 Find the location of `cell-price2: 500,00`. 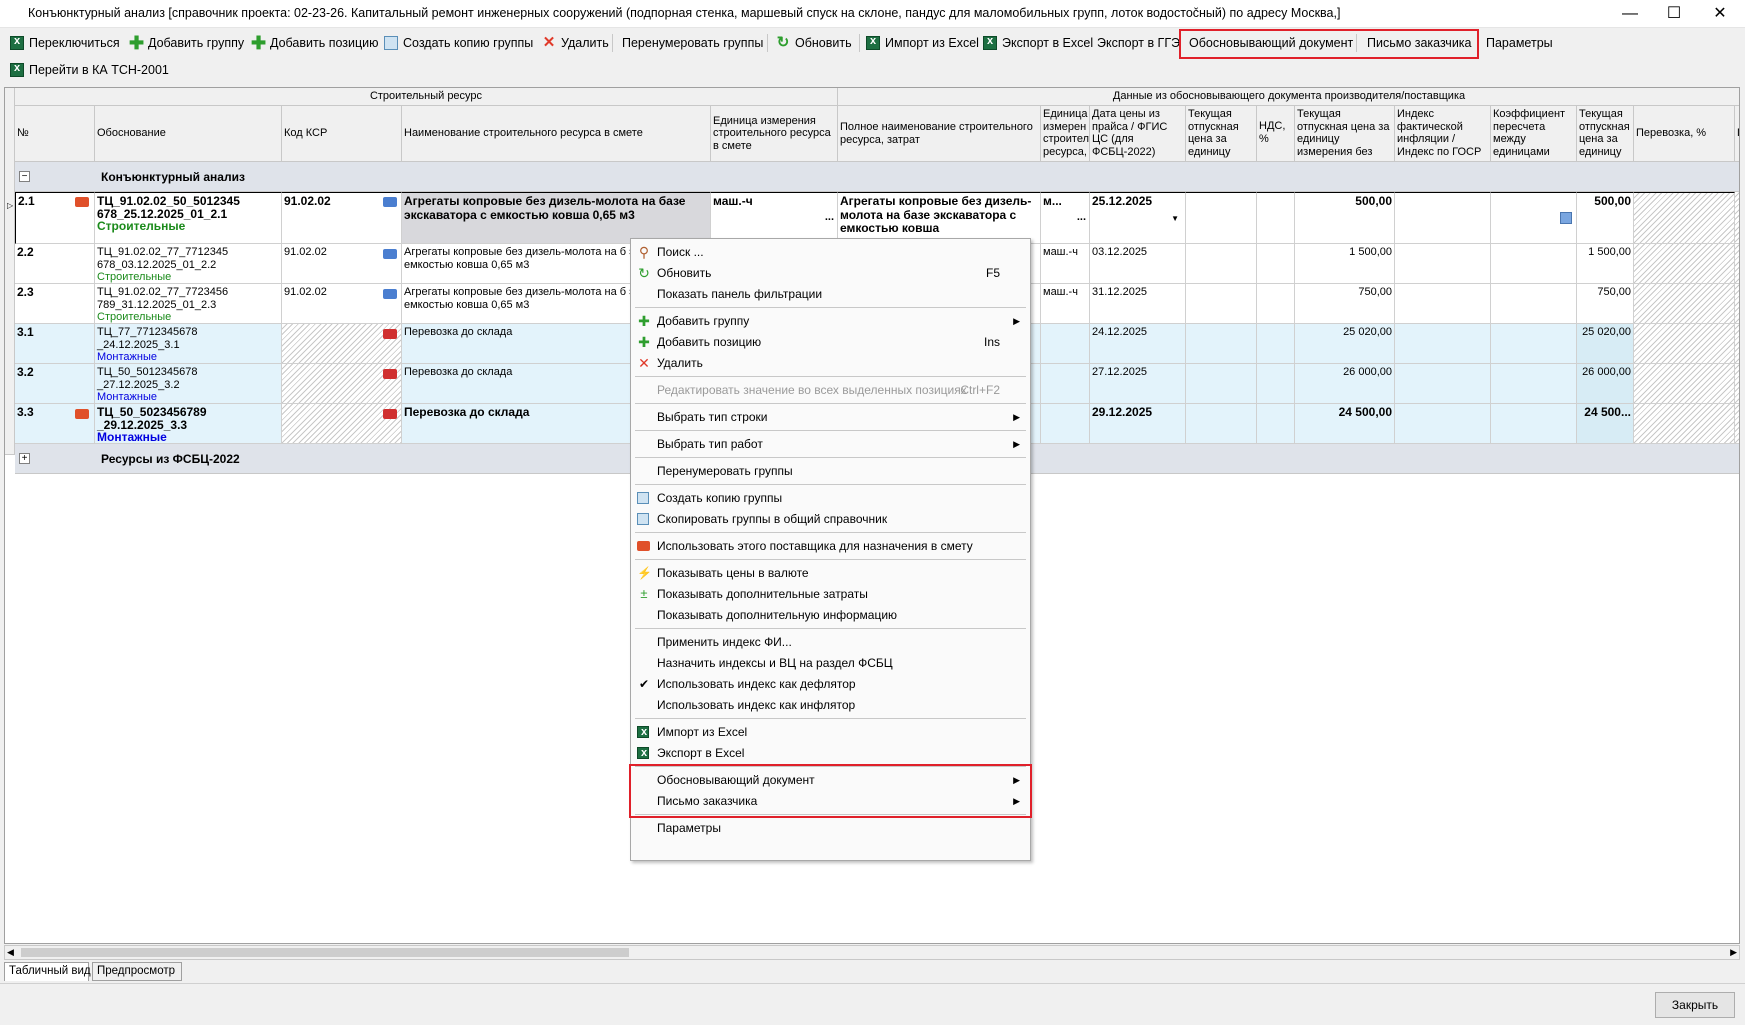

cell-price2: 500,00 is located at coordinates (1605, 218).